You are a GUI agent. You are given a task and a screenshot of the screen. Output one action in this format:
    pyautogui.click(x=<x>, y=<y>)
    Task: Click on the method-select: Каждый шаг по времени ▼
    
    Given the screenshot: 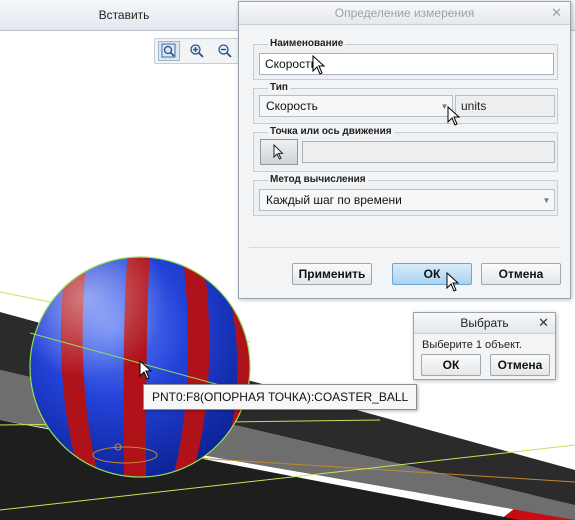 What is the action you would take?
    pyautogui.click(x=407, y=200)
    